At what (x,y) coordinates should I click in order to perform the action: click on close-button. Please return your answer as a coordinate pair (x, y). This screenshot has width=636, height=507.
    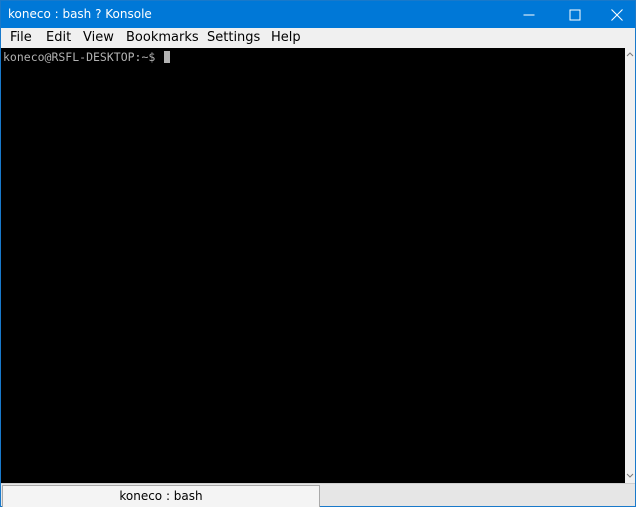
    Looking at the image, I should click on (616, 14).